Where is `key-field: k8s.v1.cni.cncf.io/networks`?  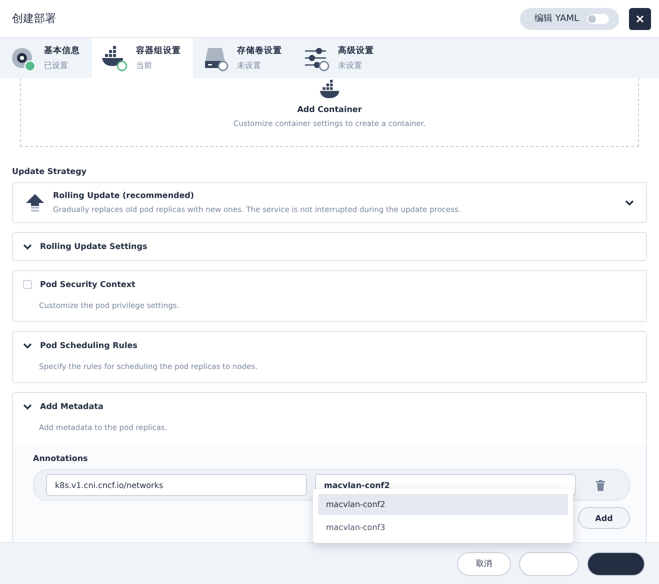 key-field: k8s.v1.cni.cncf.io/networks is located at coordinates (176, 485).